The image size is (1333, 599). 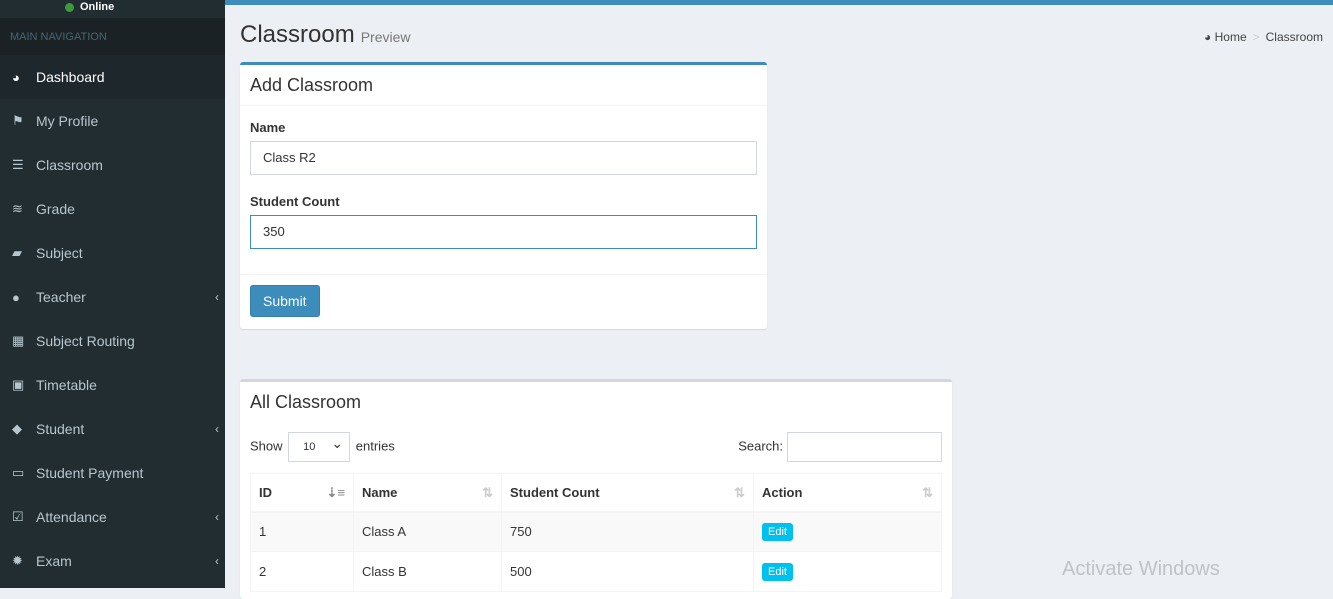 I want to click on sidebar-item-timetable: ▣ Timetable, so click(x=112, y=385).